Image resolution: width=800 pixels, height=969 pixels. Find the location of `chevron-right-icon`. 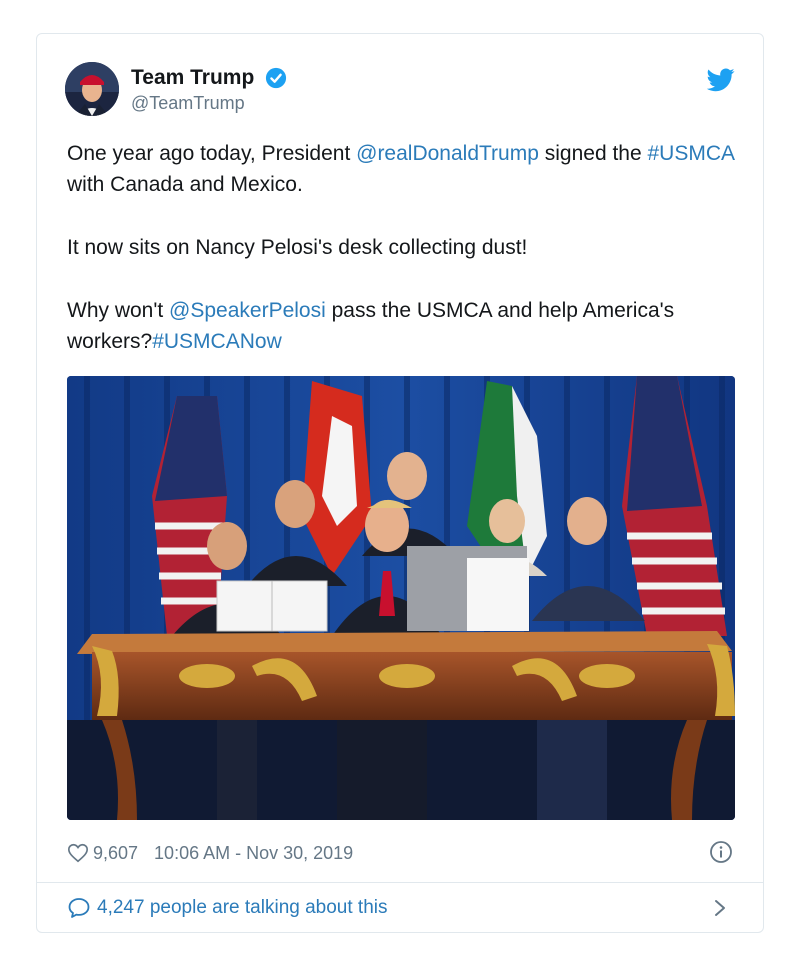

chevron-right-icon is located at coordinates (720, 908).